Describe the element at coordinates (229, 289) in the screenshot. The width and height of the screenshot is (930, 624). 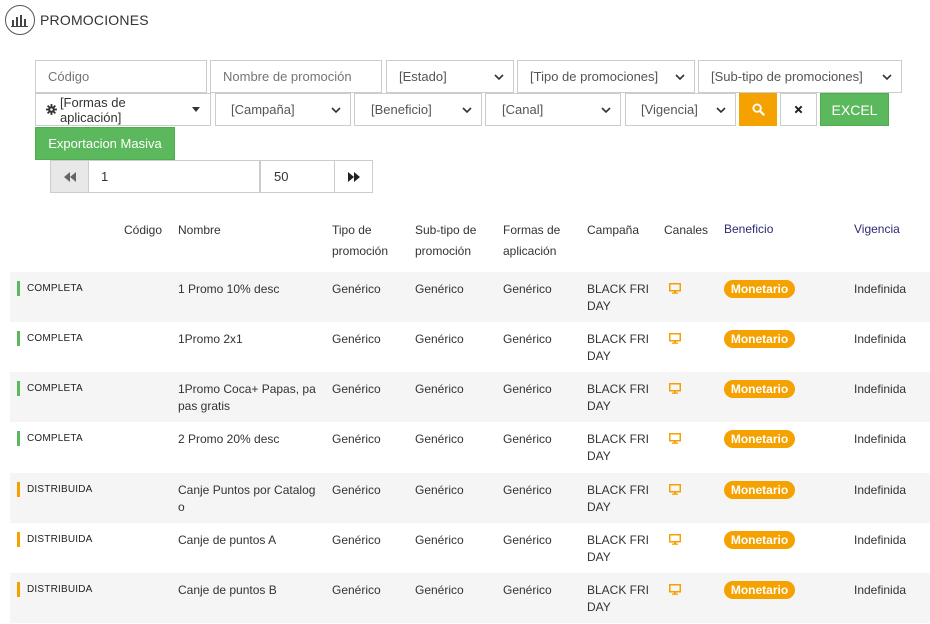
I see `promo-name: 1 Promo 10% desc` at that location.